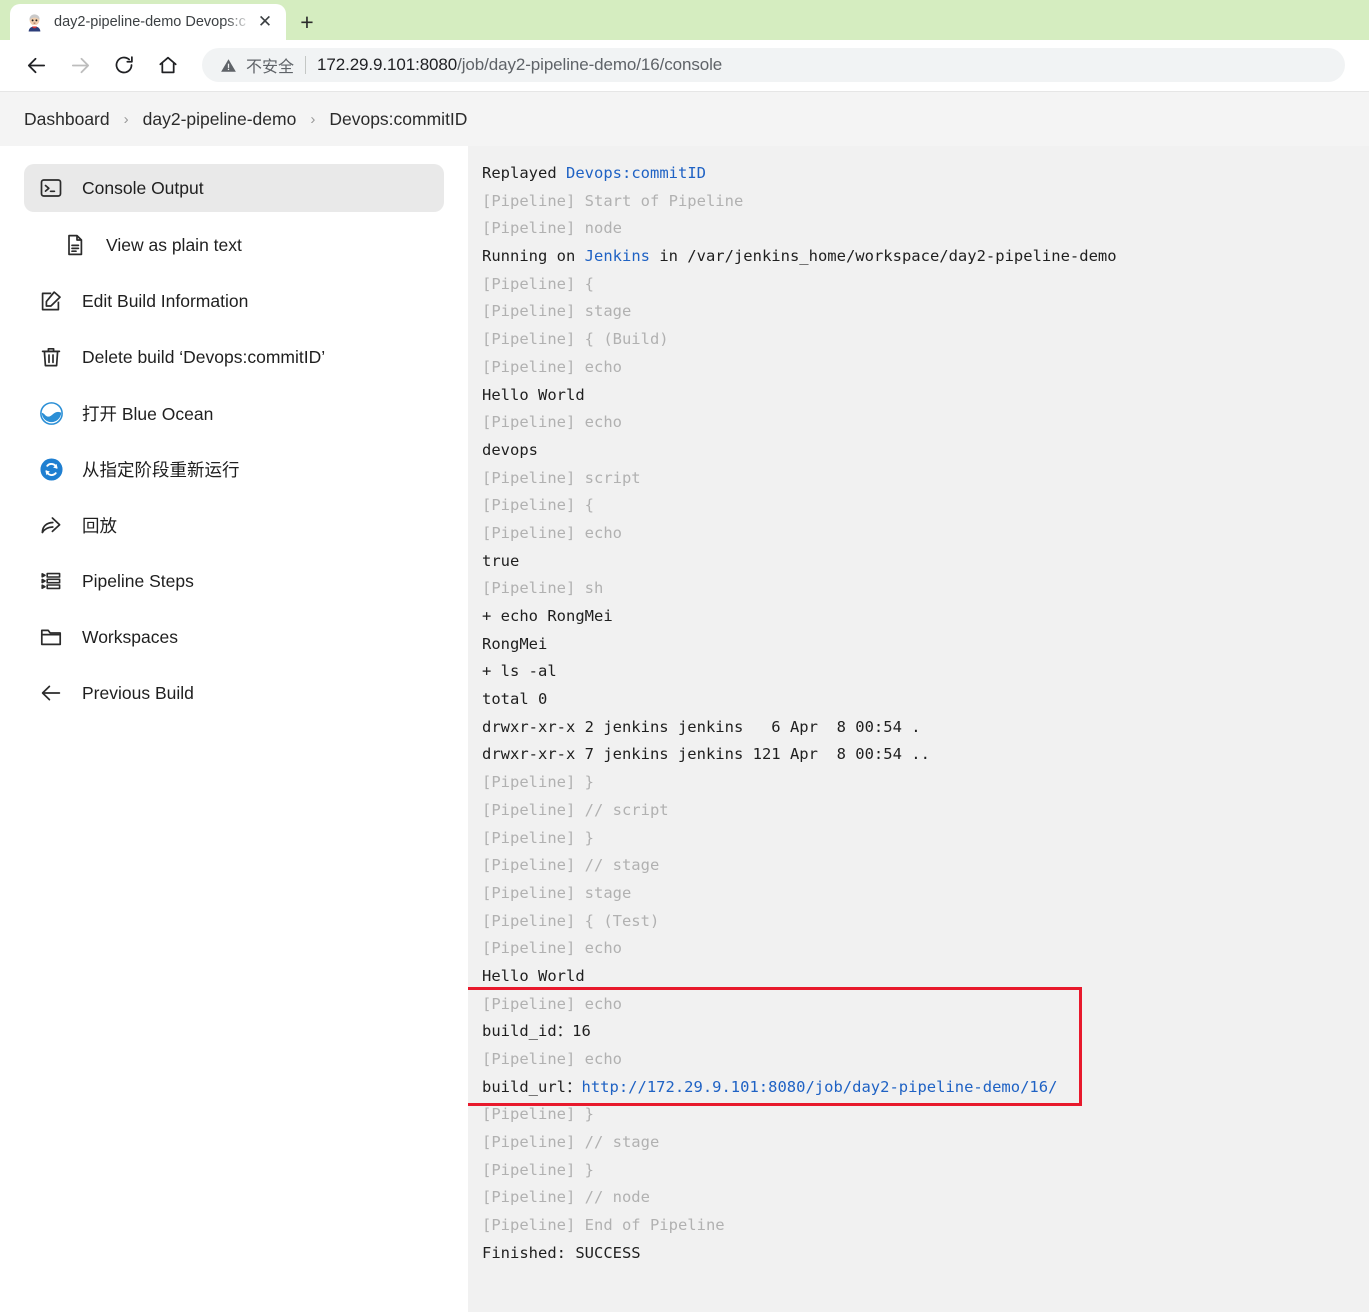 The image size is (1369, 1312). I want to click on browser-tab-bar: day2-pipeline-demo Devops:c ✕ +, so click(684, 20).